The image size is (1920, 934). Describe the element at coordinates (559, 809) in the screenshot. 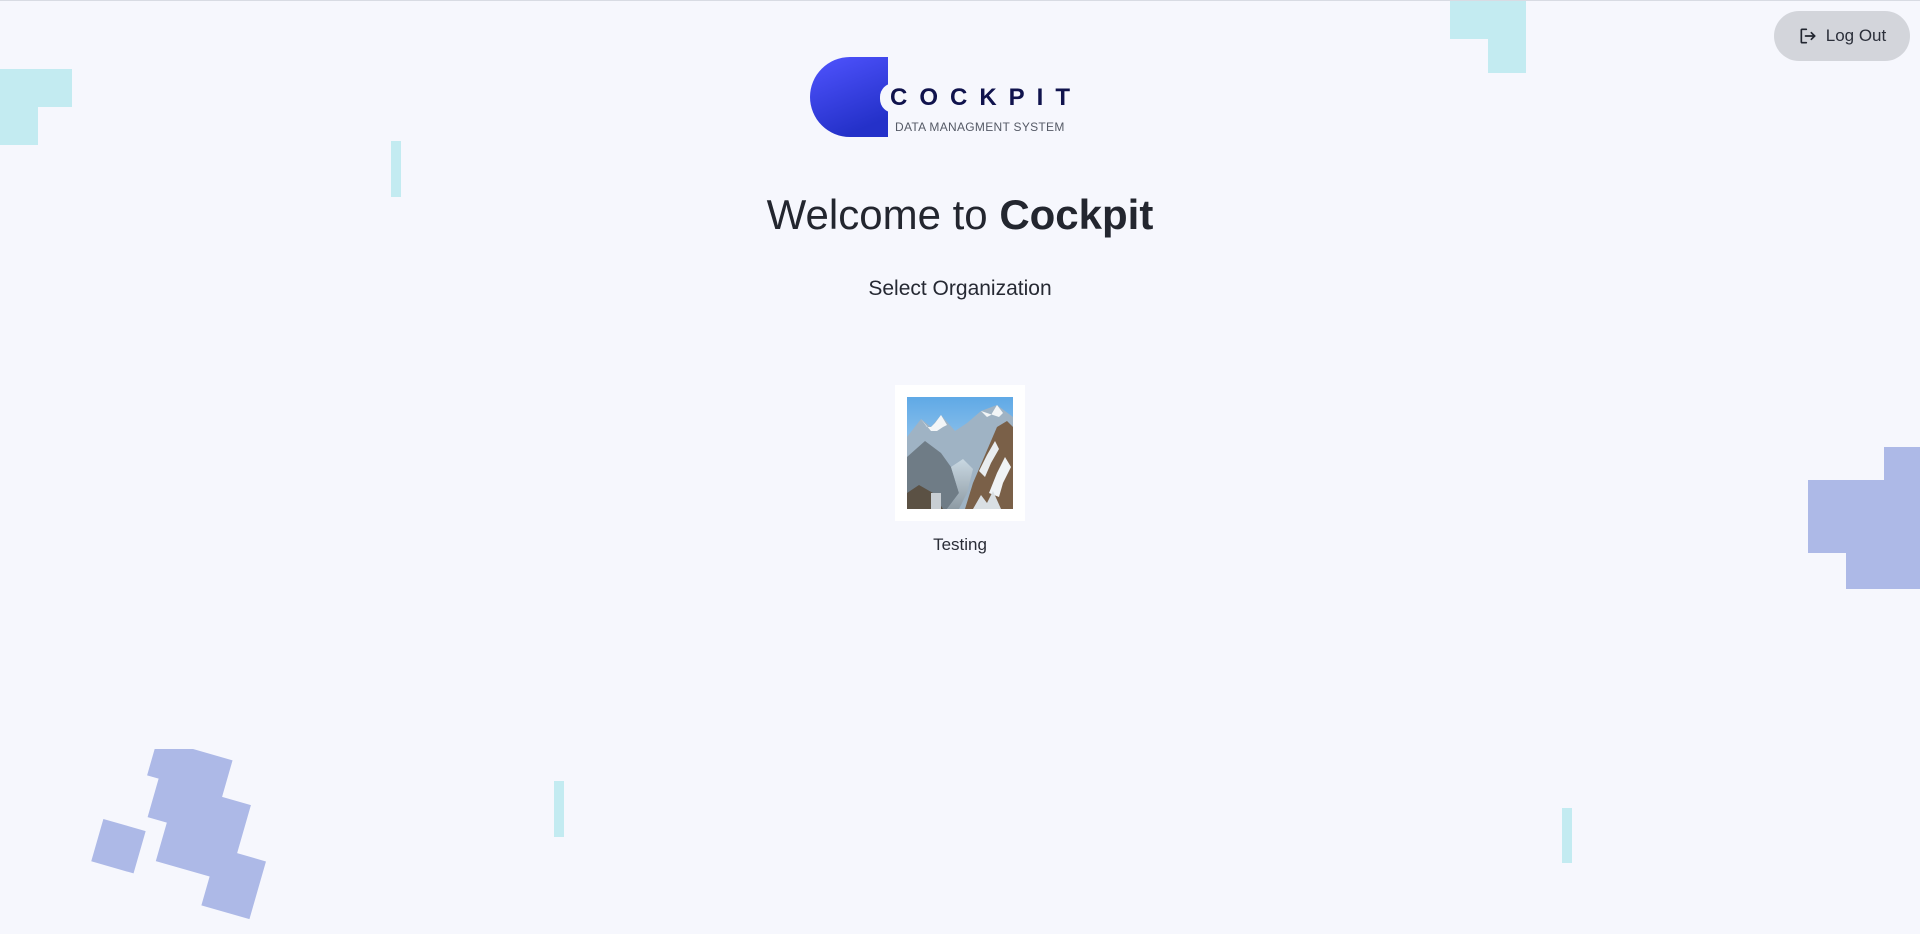

I see `decor-bottom-bar-center` at that location.